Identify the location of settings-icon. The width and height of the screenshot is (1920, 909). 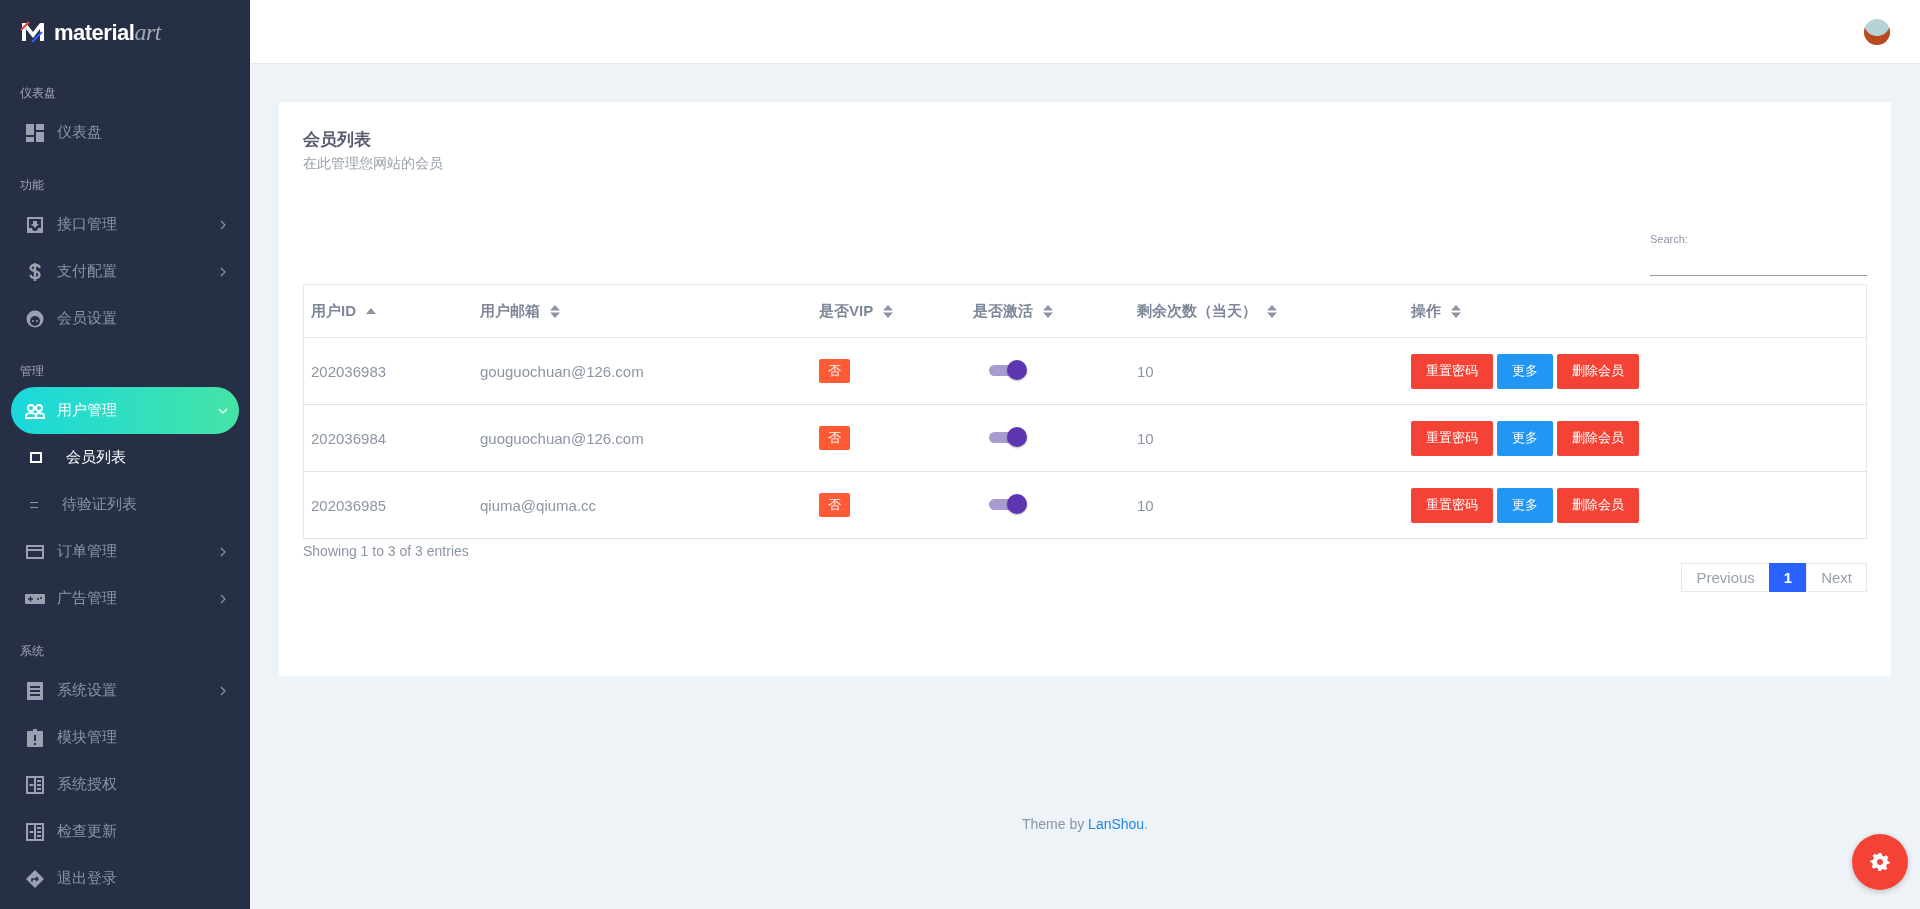
(1880, 862).